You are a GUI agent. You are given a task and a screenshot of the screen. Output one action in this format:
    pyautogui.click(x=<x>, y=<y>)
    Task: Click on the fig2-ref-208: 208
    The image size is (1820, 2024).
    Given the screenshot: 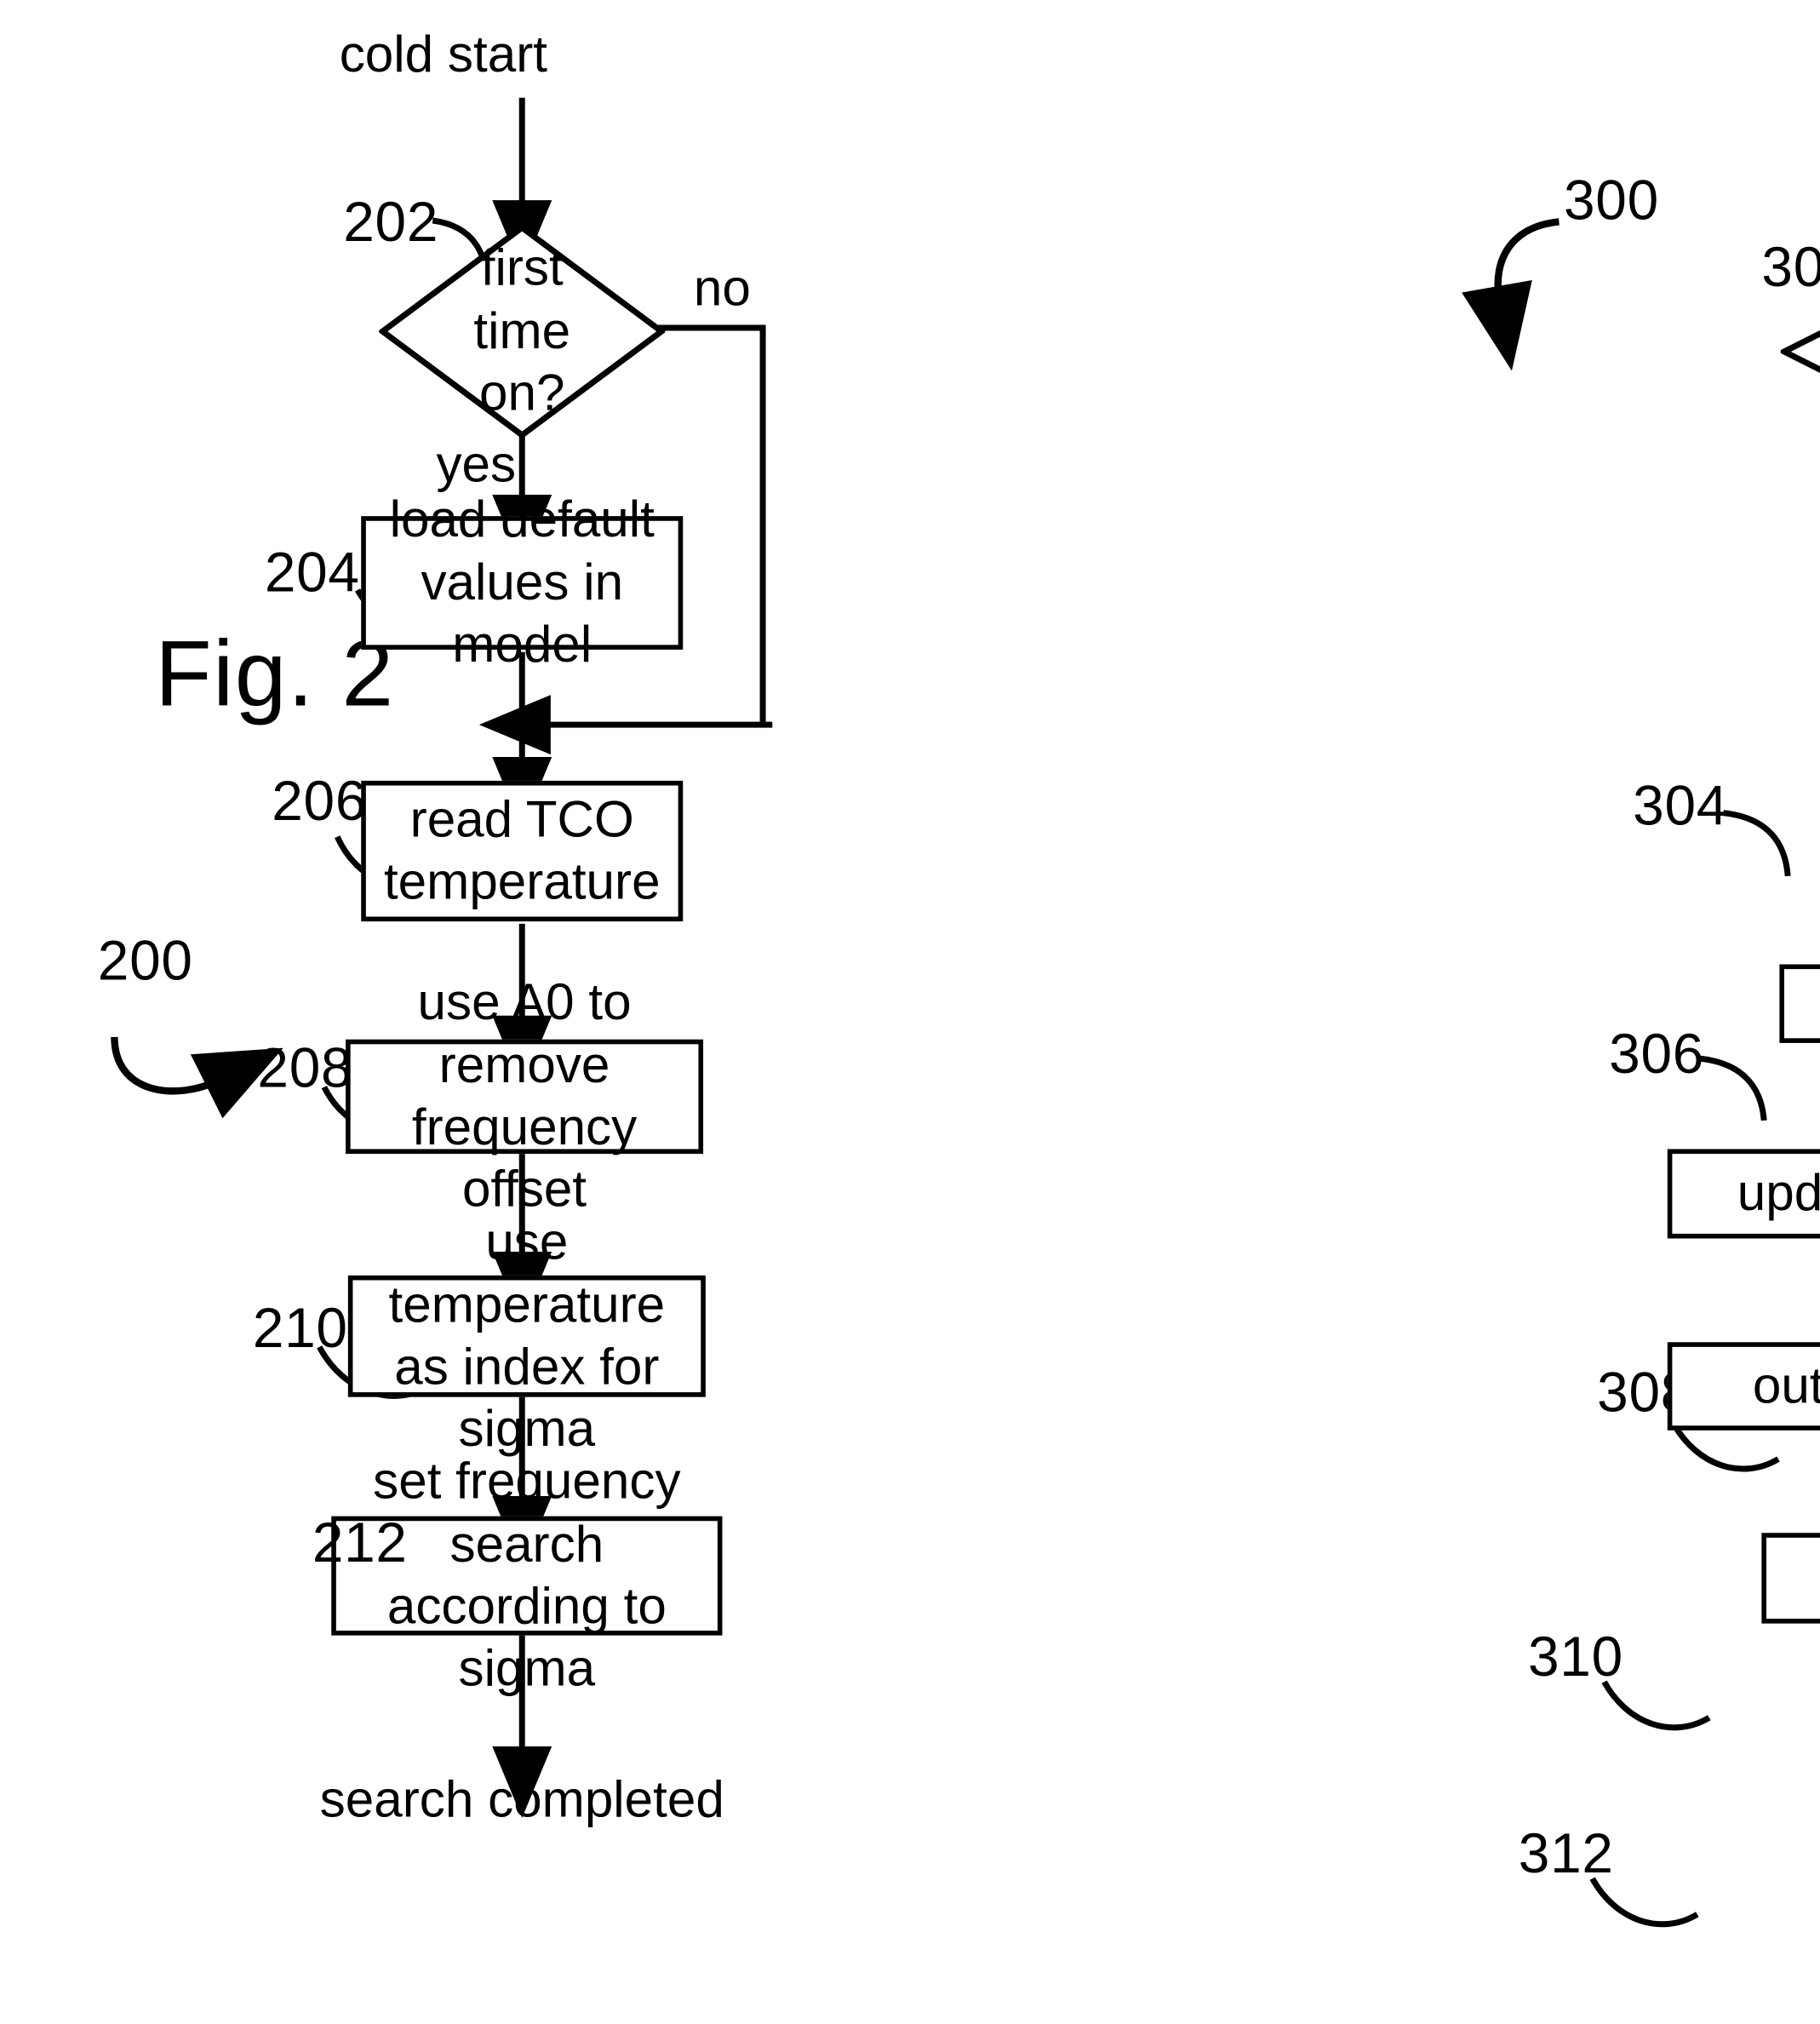 What is the action you would take?
    pyautogui.click(x=305, y=1067)
    